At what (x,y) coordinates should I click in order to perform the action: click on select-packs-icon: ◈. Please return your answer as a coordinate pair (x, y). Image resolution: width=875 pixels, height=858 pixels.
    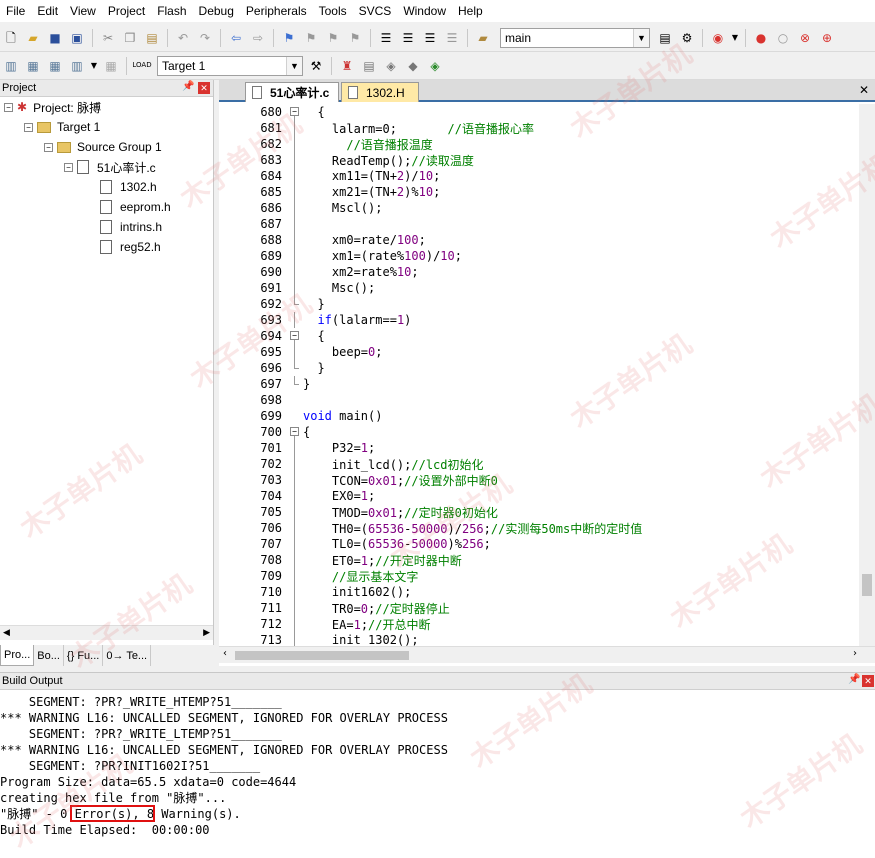
    Looking at the image, I should click on (391, 66).